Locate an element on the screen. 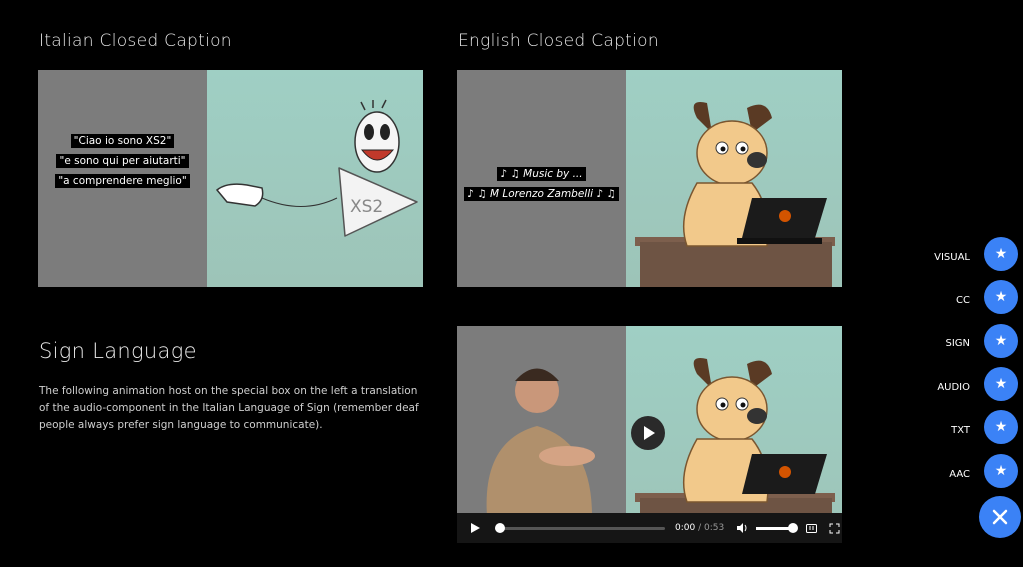  close-menu-button is located at coordinates (1000, 517).